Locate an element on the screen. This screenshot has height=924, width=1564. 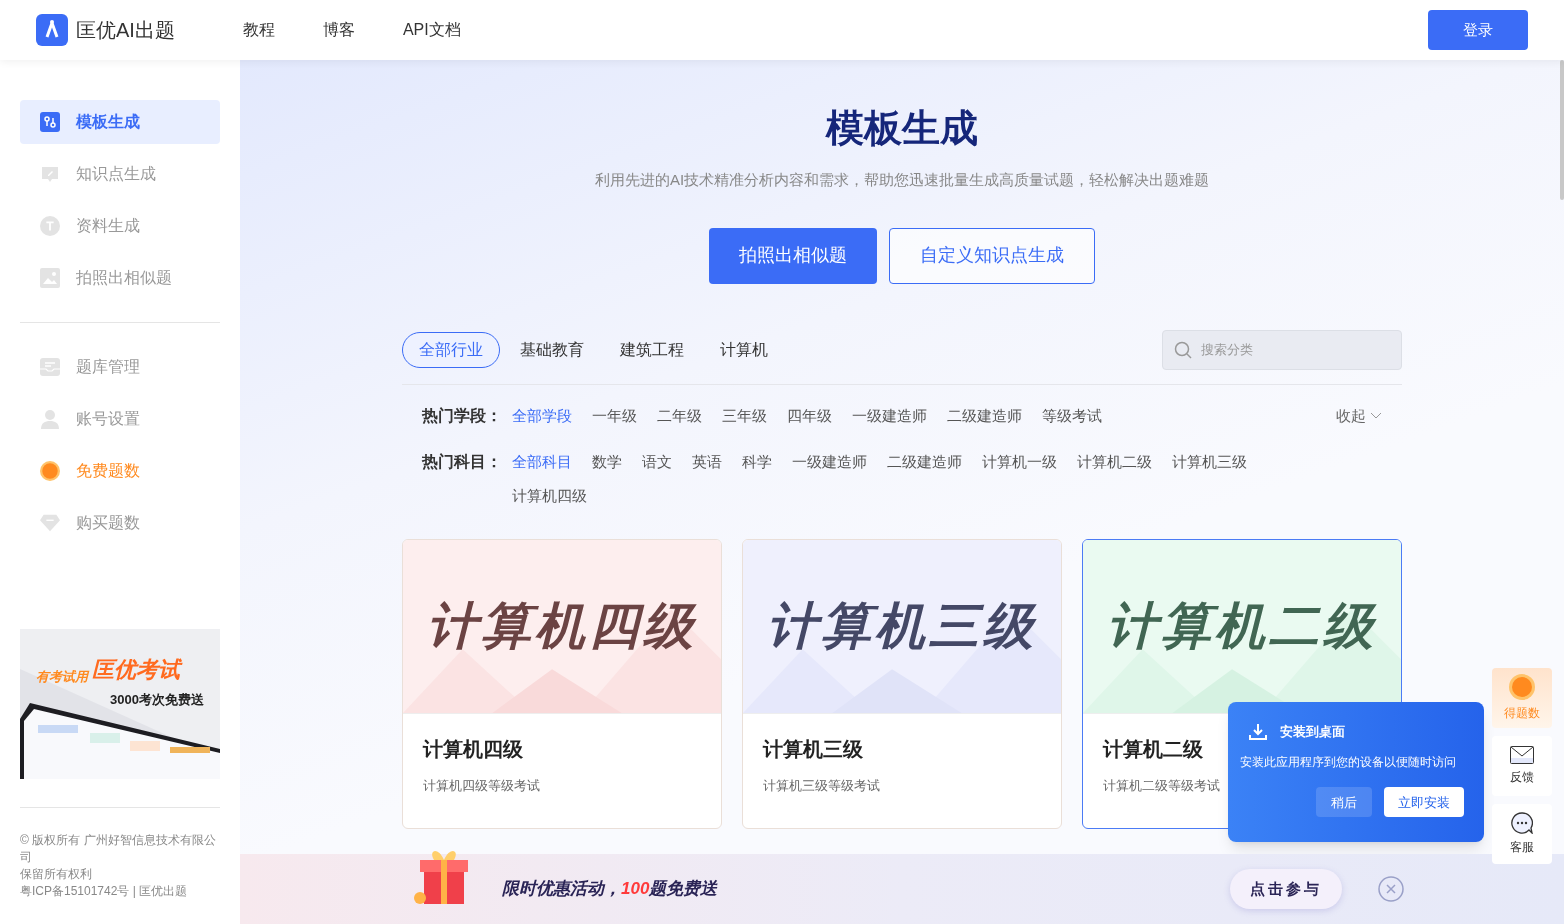
collapse-toggle: 收起 is located at coordinates (1359, 415).